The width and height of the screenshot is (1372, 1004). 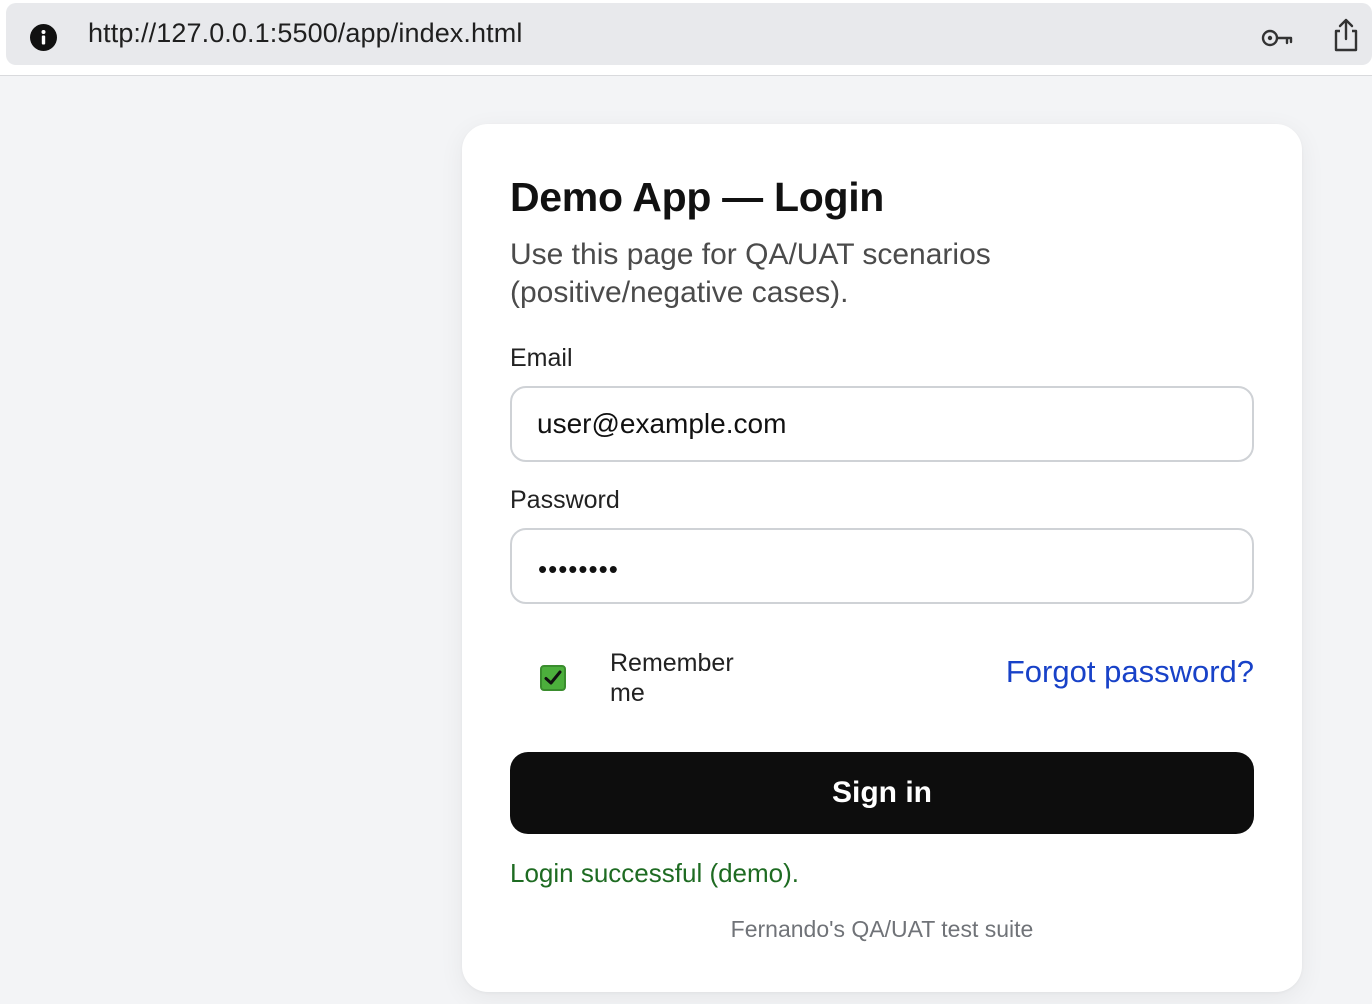 I want to click on password-field: ••••••••, so click(x=882, y=566).